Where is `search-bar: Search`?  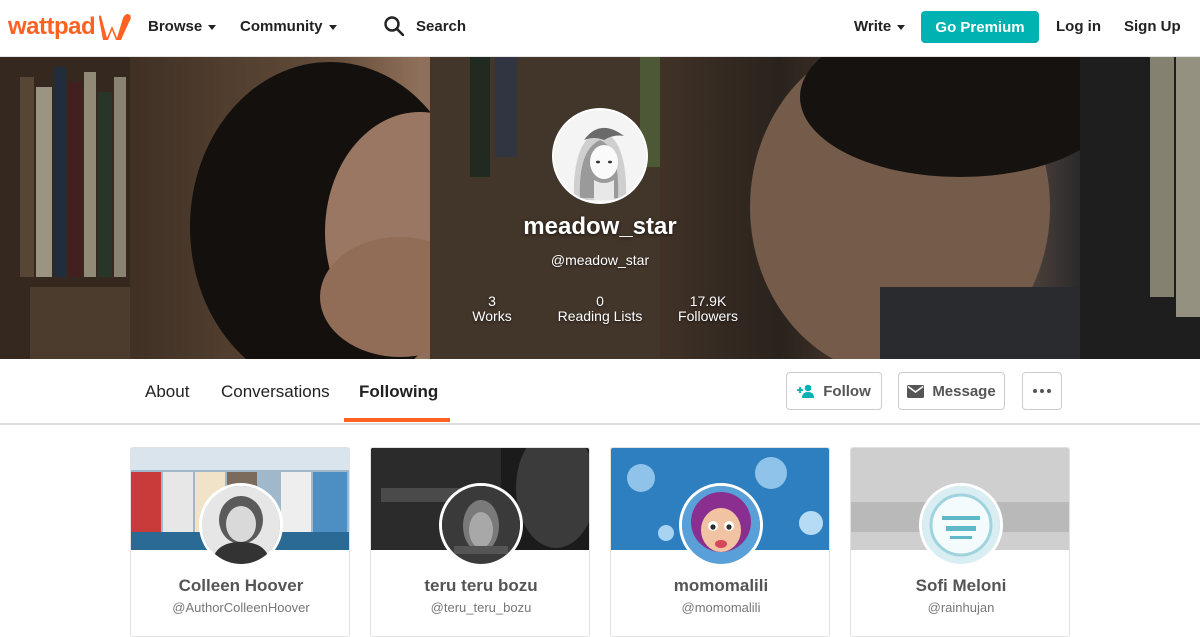 search-bar: Search is located at coordinates (425, 26).